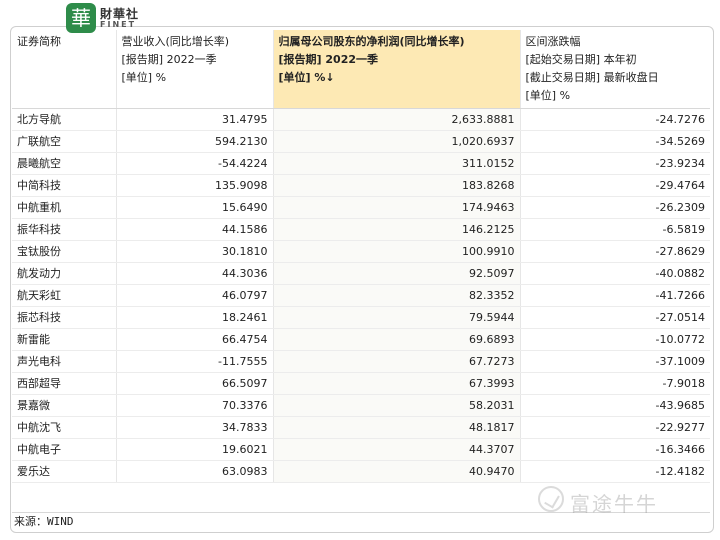  Describe the element at coordinates (615, 229) in the screenshot. I see `price-change: -6.5819` at that location.